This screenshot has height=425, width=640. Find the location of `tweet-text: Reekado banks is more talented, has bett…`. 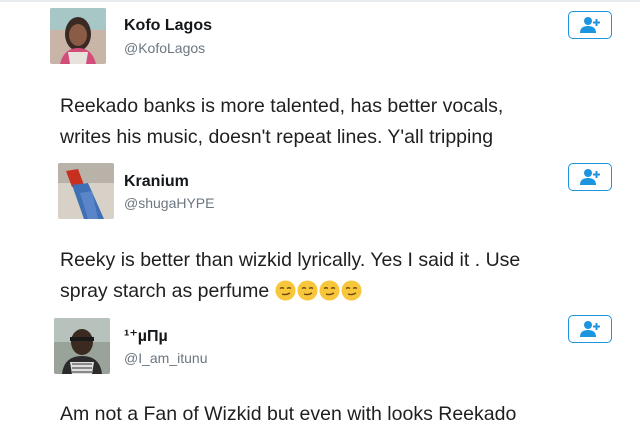

tweet-text: Reekado banks is more talented, has bett… is located at coordinates (350, 122).